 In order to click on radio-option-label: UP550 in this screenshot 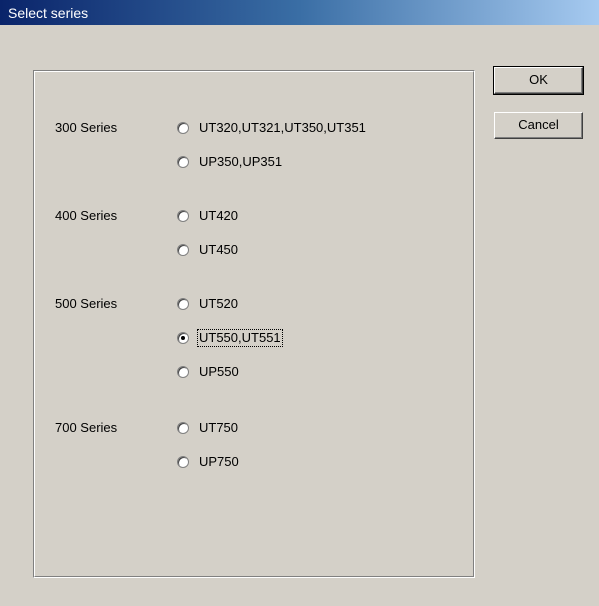, I will do `click(219, 371)`.